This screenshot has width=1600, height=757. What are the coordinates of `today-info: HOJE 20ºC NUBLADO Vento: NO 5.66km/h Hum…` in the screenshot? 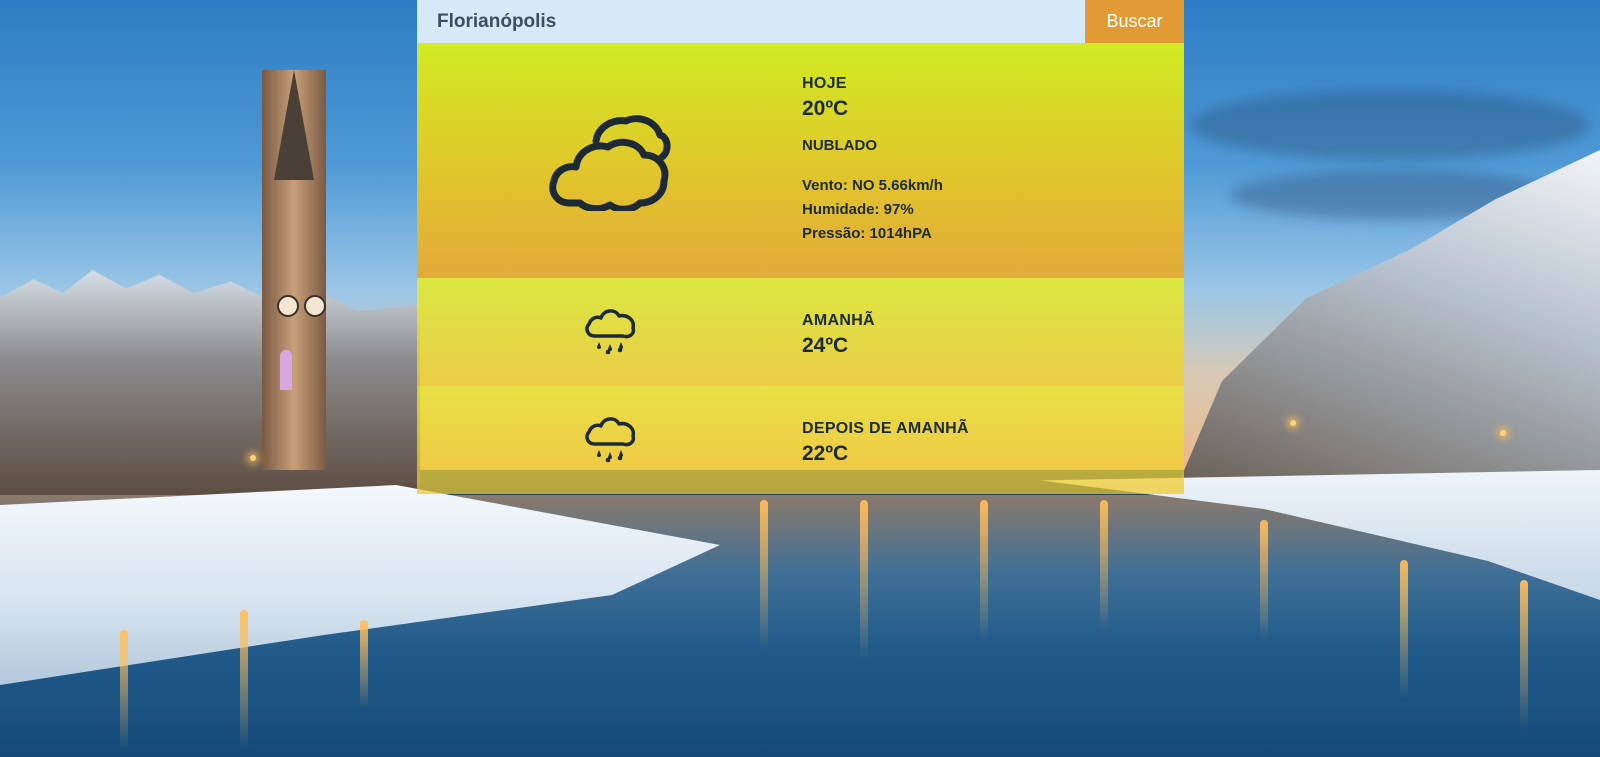 It's located at (993, 160).